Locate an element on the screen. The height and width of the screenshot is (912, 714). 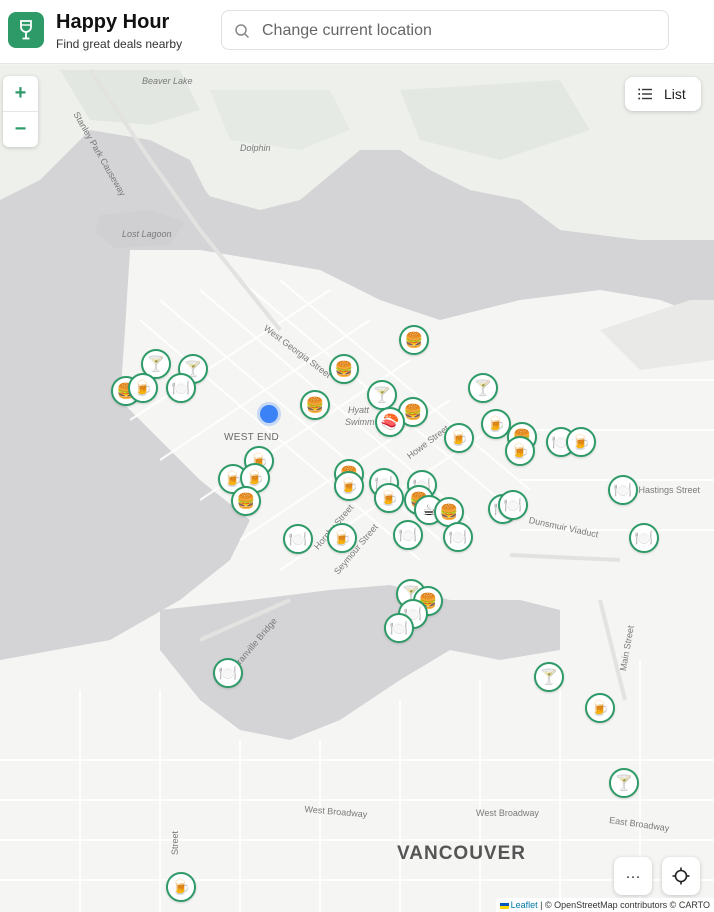
wine-glass-icon is located at coordinates (26, 30).